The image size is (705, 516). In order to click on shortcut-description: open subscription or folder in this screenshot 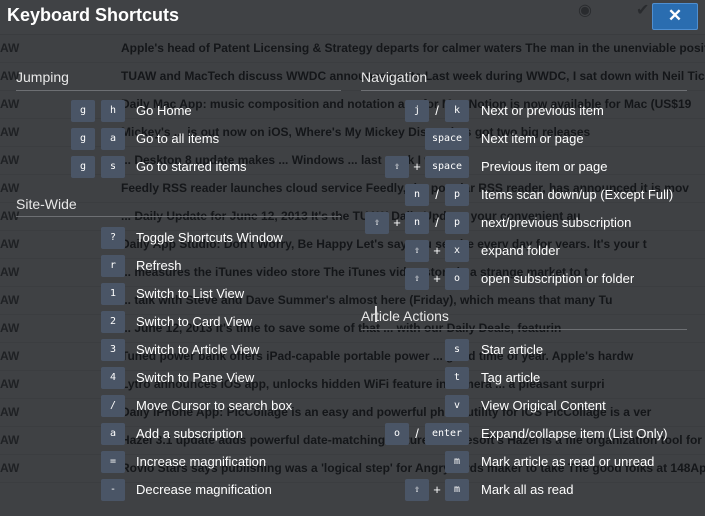, I will do `click(558, 278)`.